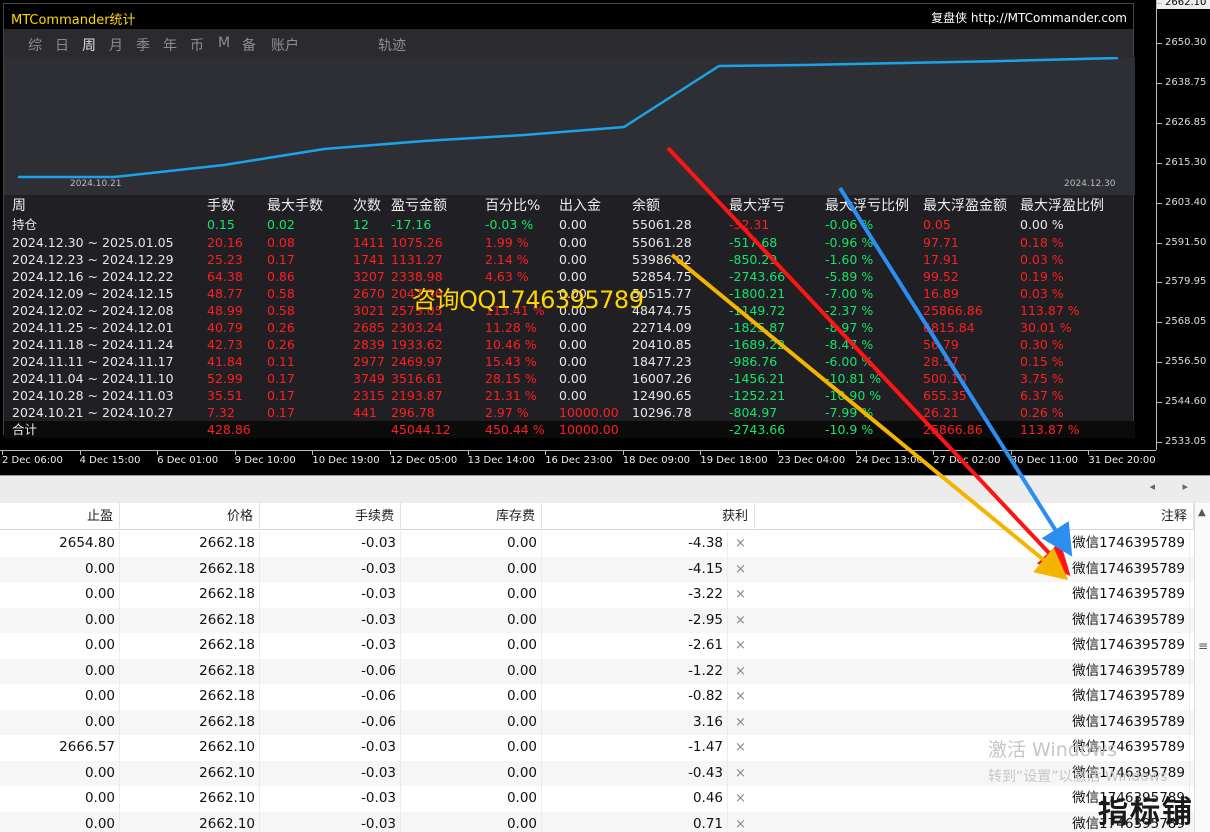  Describe the element at coordinates (249, 45) in the screenshot. I see `tab-8: 备` at that location.